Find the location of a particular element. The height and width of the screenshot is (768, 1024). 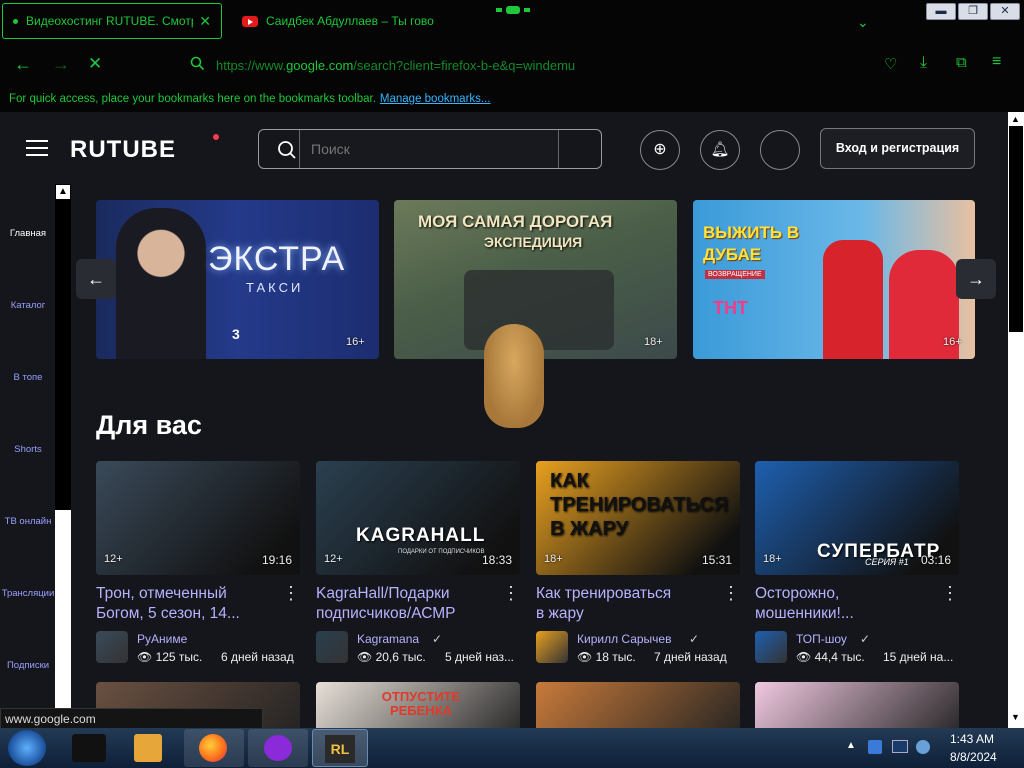

windows-taskbar: RL ▲ 1:43 AM 8/8/2024 is located at coordinates (512, 748).